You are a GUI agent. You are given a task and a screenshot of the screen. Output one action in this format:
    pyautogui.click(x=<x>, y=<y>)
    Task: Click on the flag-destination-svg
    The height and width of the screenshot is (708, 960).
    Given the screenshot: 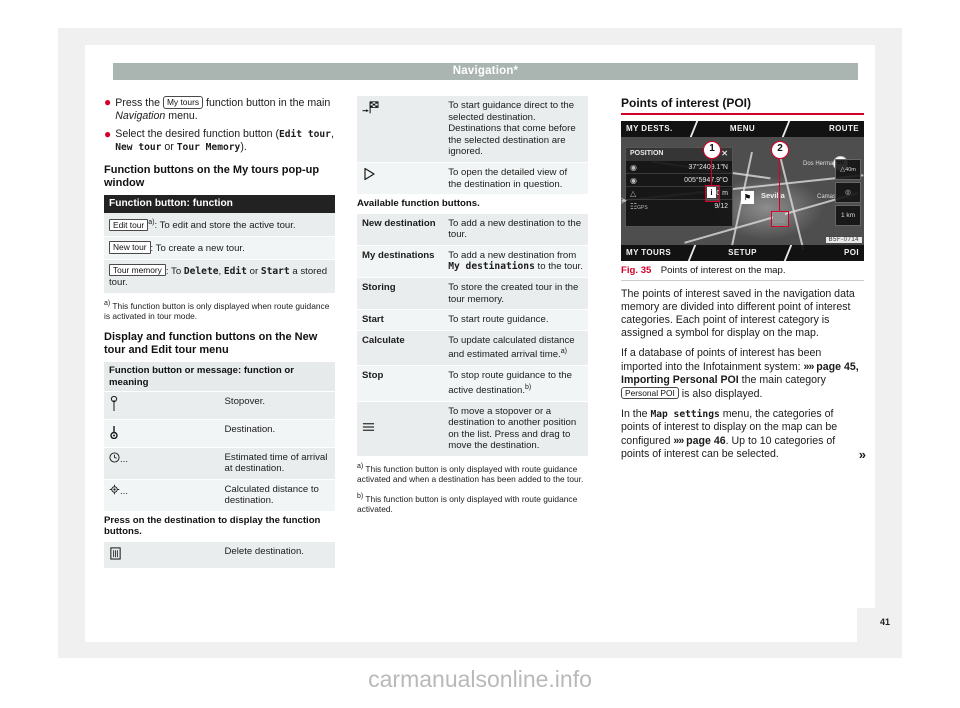 What is the action you would take?
    pyautogui.click(x=370, y=107)
    